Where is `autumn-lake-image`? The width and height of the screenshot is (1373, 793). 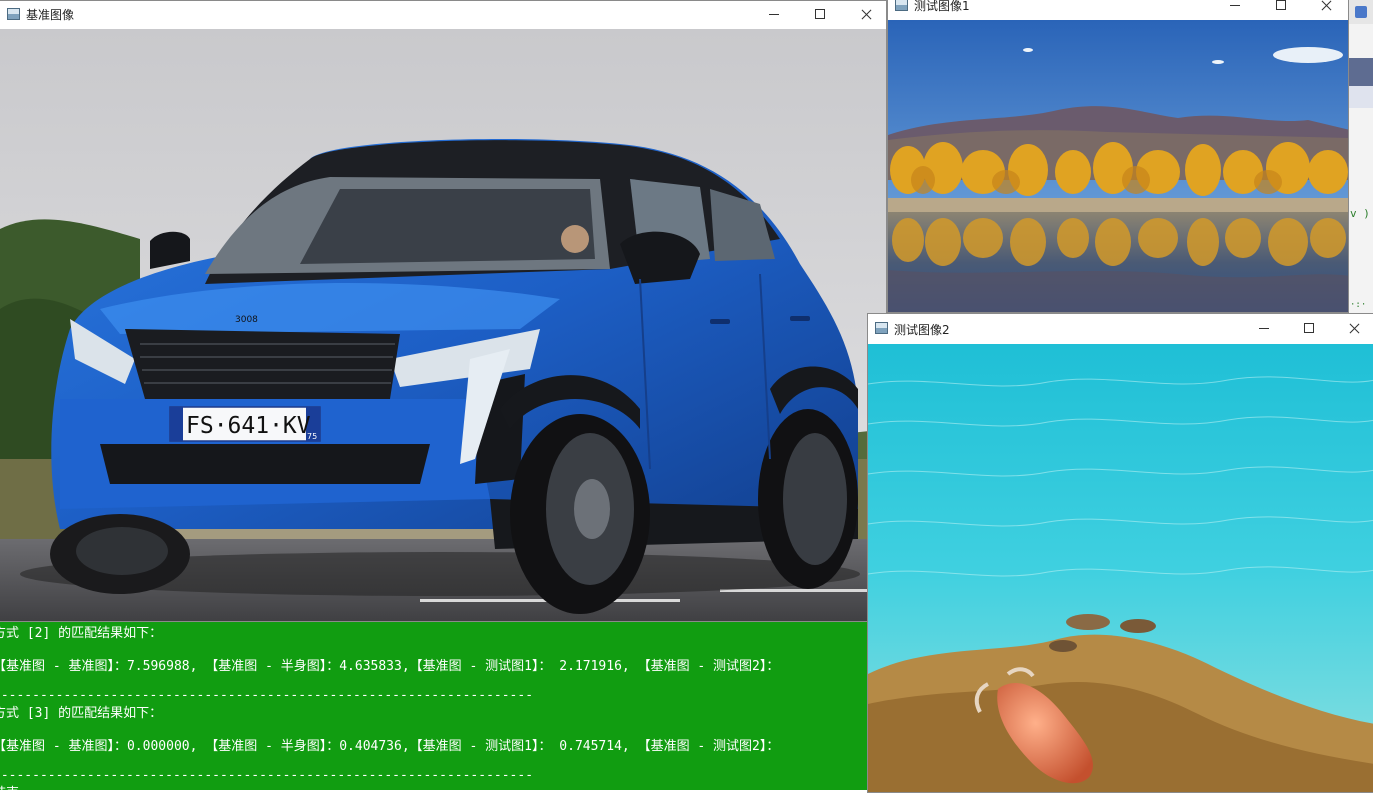 autumn-lake-image is located at coordinates (1118, 166).